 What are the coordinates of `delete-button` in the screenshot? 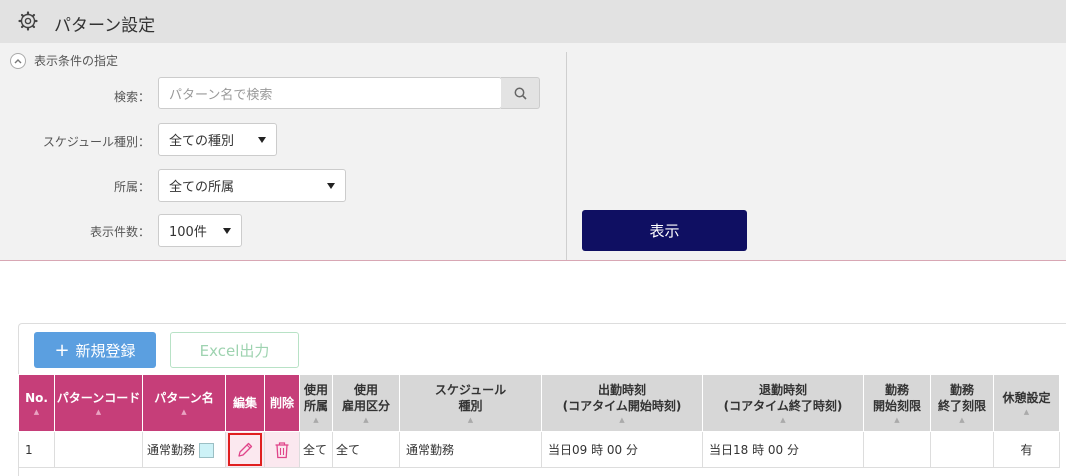 It's located at (282, 450).